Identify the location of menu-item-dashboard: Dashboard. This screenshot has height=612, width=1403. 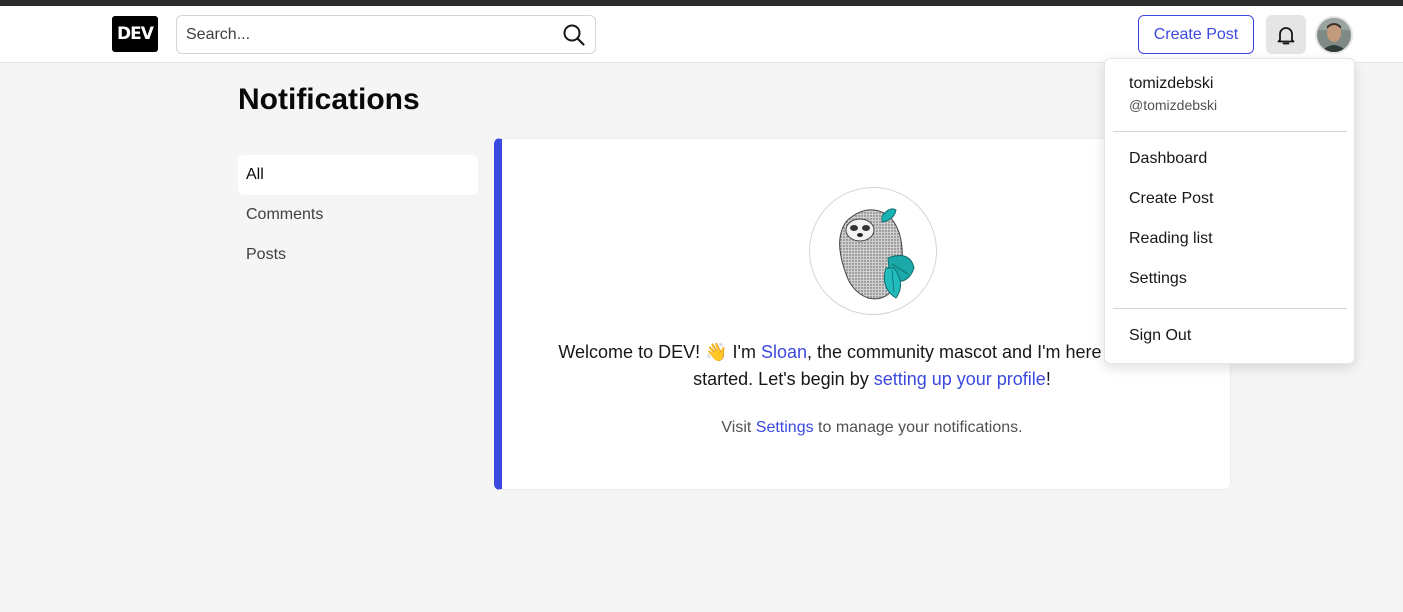
(1230, 159).